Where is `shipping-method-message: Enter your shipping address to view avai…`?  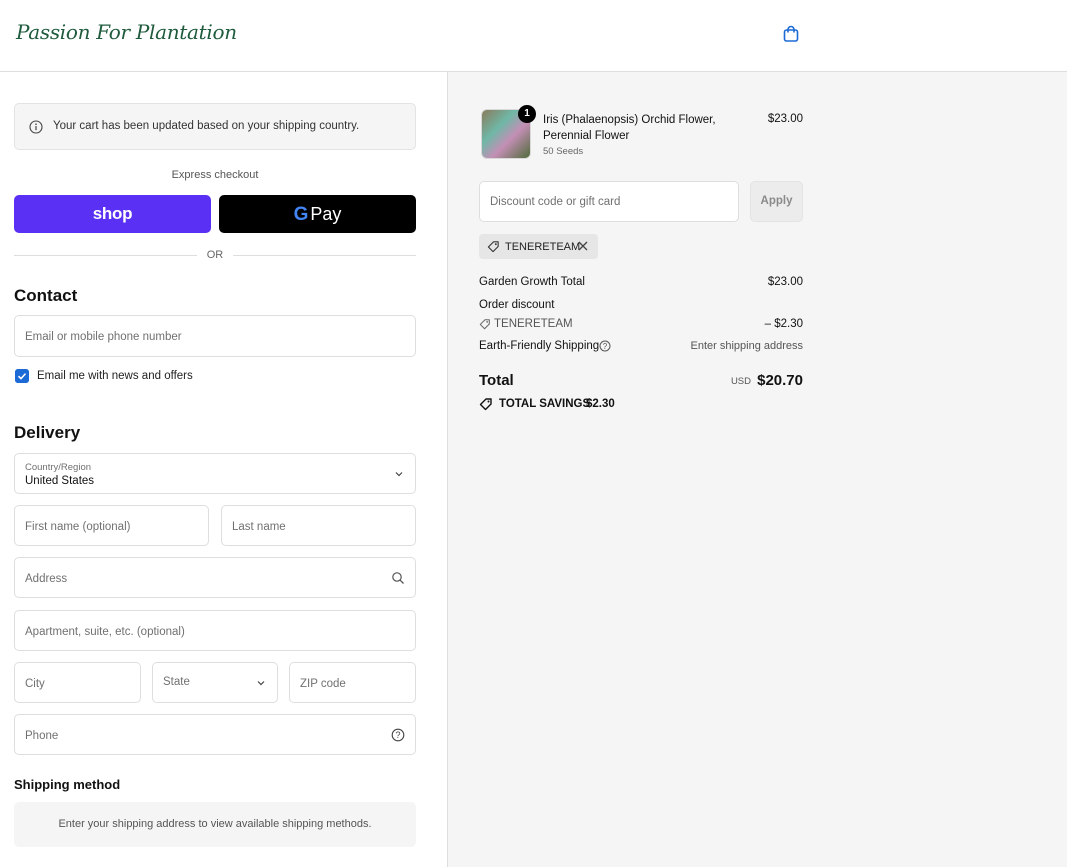
shipping-method-message: Enter your shipping address to view avai… is located at coordinates (215, 824).